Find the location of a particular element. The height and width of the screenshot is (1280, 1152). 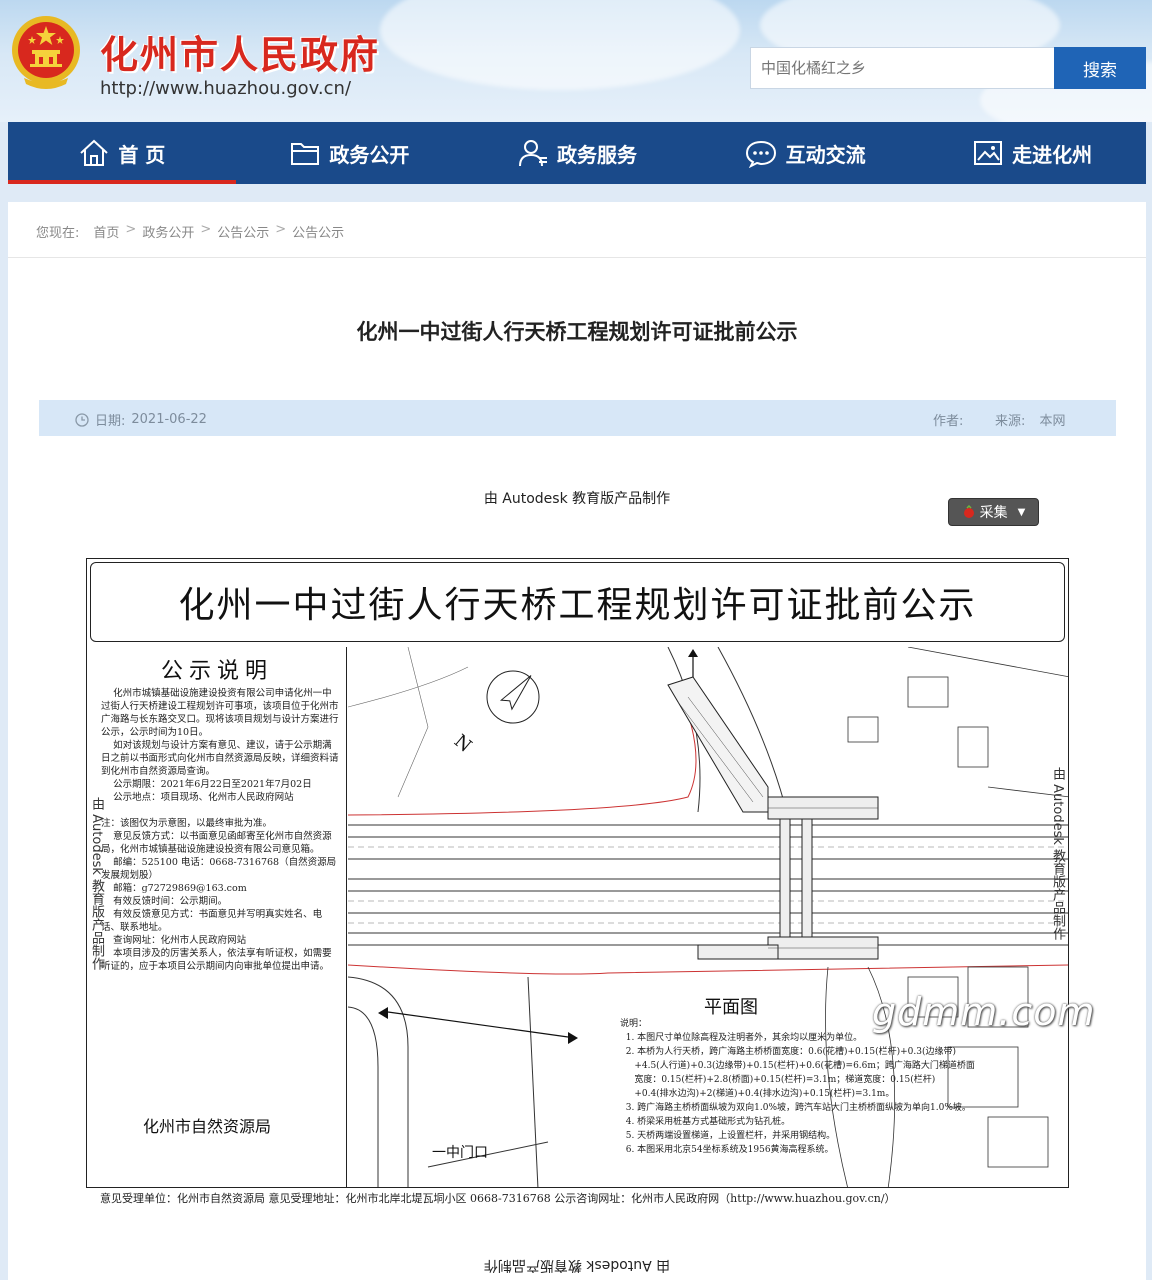

collect-button: 采集 ▼ is located at coordinates (993, 512).